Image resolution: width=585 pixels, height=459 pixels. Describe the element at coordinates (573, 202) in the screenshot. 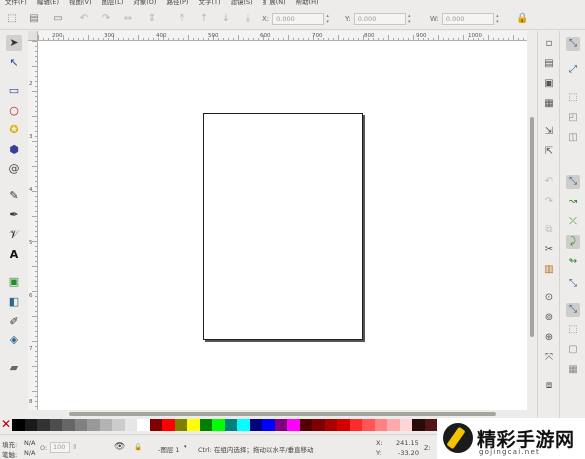

I see `snap-paths-icon: ↝` at that location.